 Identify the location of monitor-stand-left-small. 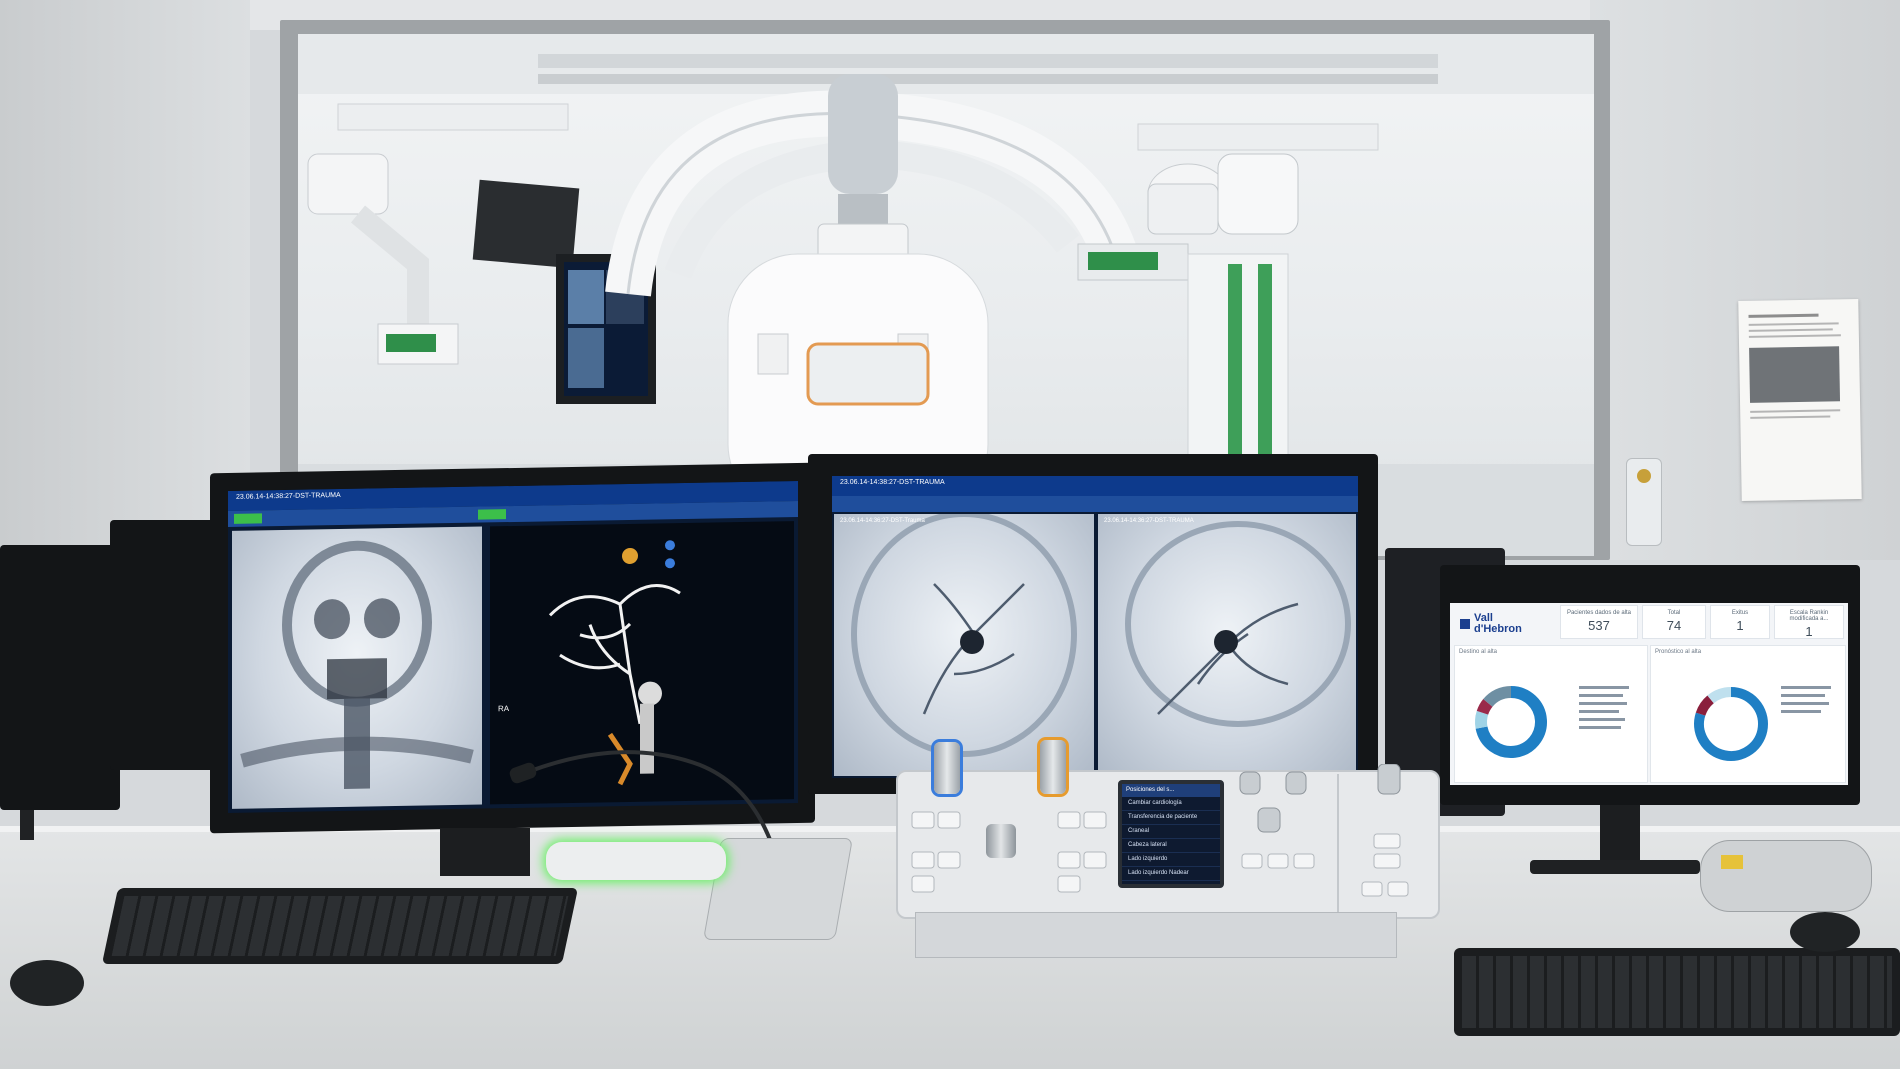
(27, 825).